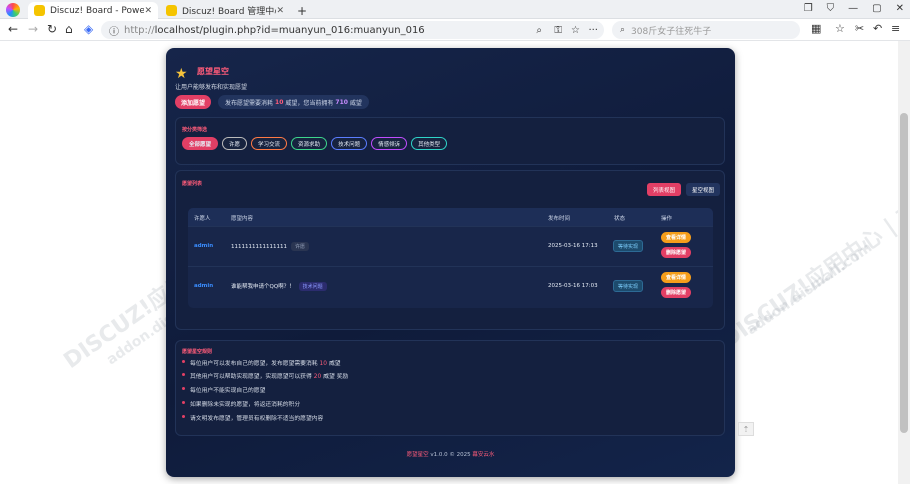 The image size is (910, 484). I want to click on page-title: 愿望星空, so click(213, 71).